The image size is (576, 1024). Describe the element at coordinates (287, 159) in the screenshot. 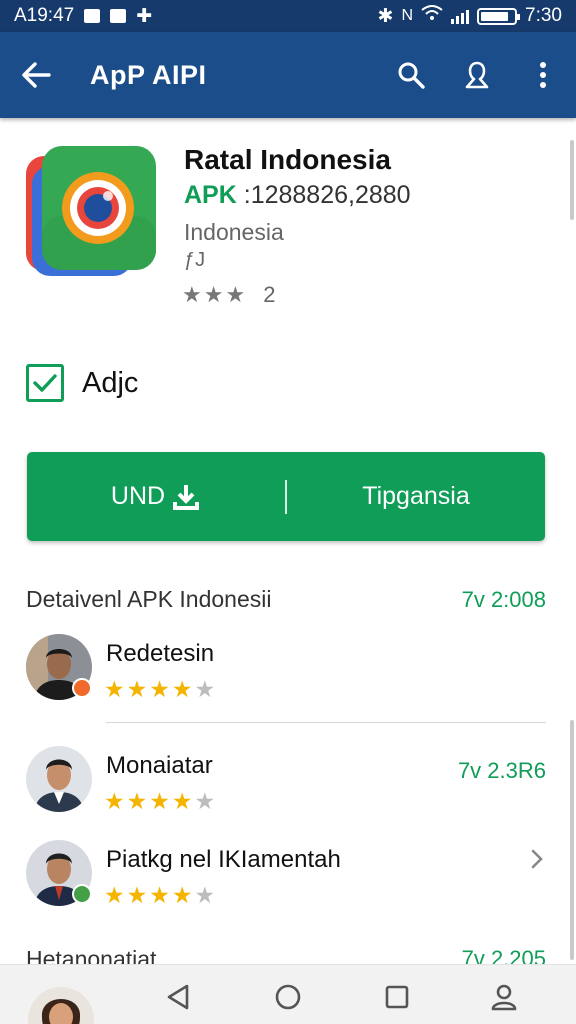

I see `app-name: Ratal Indonesia` at that location.